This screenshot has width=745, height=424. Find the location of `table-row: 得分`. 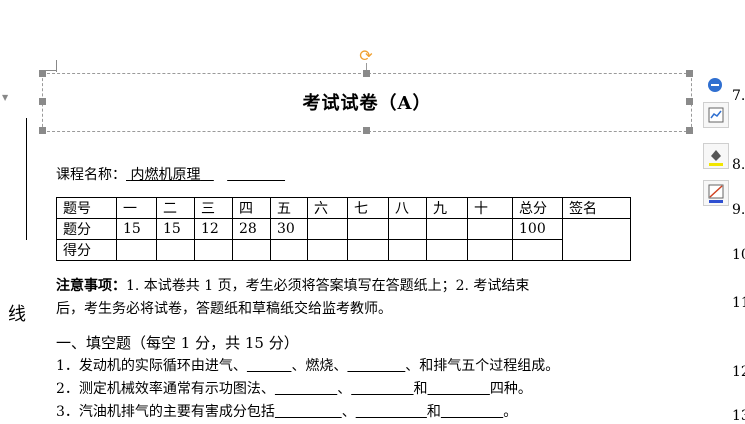

table-row: 得分 is located at coordinates (343, 250).